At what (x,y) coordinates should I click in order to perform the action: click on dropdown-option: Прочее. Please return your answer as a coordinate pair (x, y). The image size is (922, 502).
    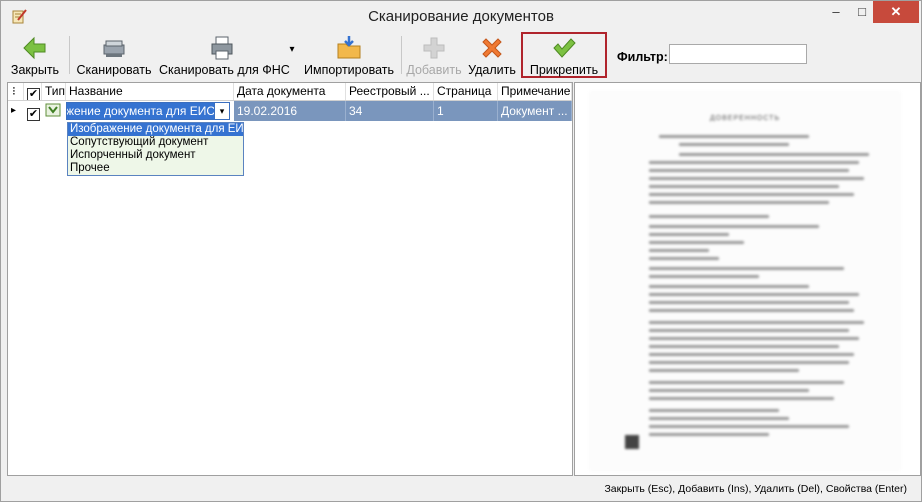
    Looking at the image, I should click on (155, 168).